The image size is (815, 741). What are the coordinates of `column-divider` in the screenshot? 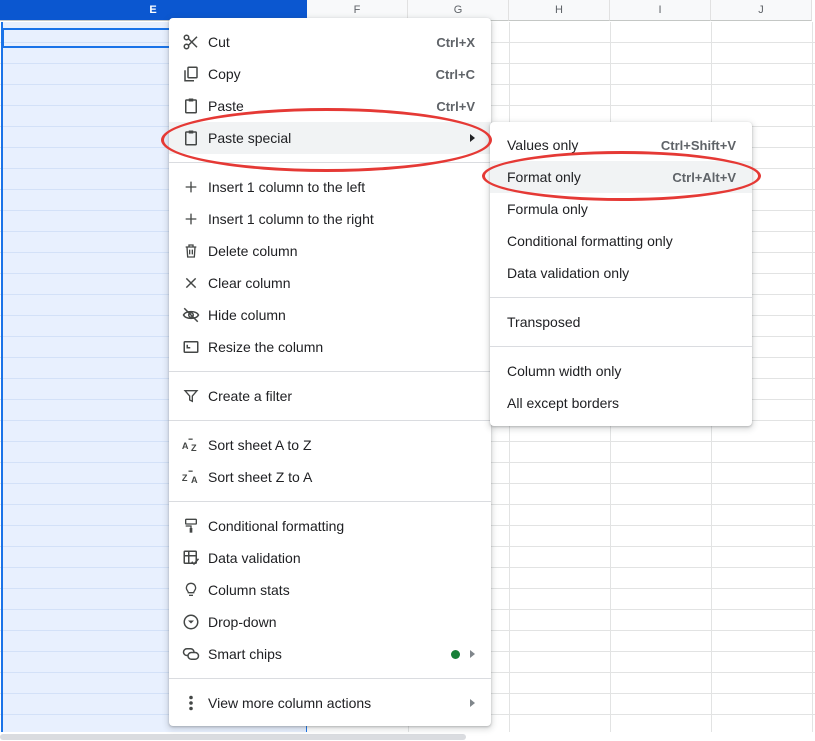 It's located at (812, 377).